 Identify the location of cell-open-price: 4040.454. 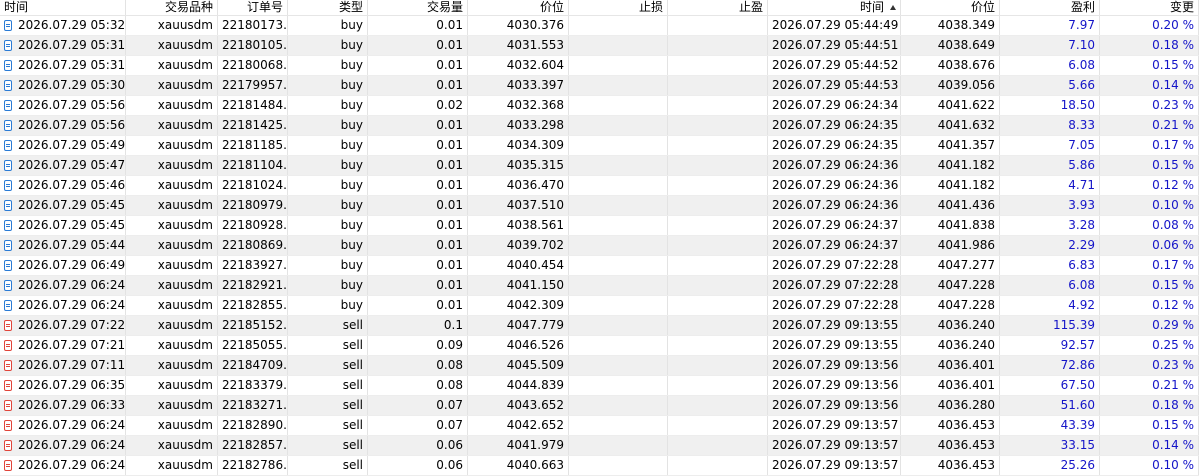
(518, 265).